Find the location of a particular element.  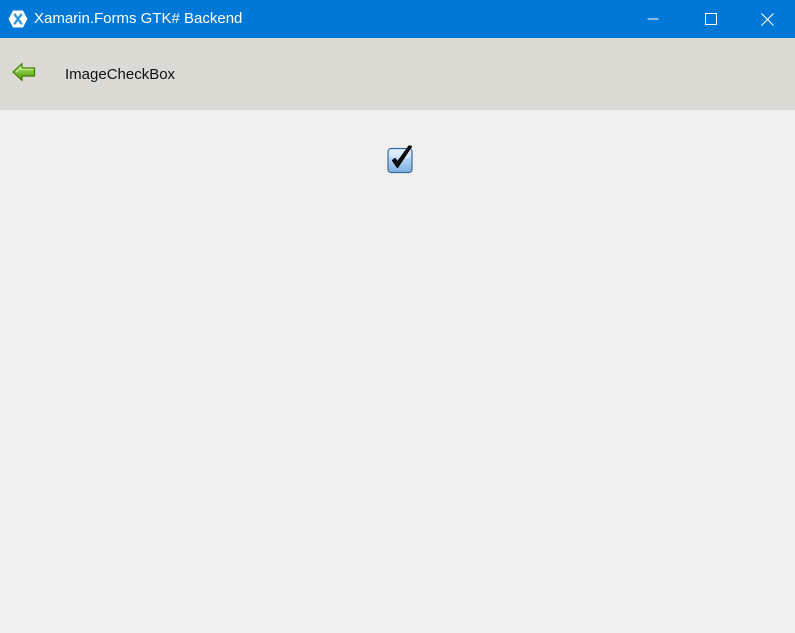

close-button is located at coordinates (767, 19).